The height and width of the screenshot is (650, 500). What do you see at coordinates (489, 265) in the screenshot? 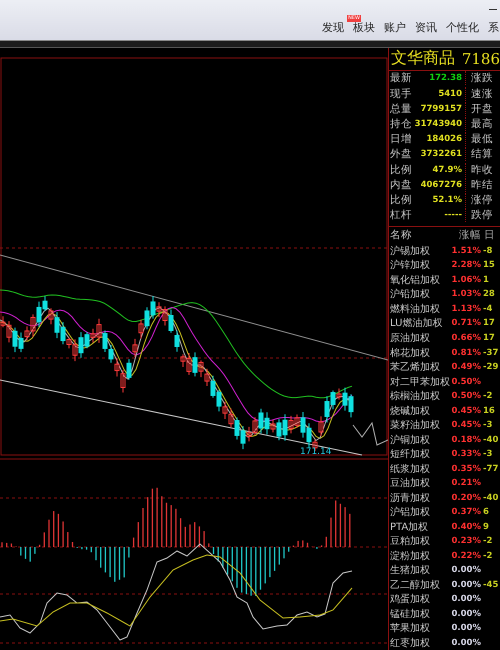
I see `table-cell-text: 15` at bounding box center [489, 265].